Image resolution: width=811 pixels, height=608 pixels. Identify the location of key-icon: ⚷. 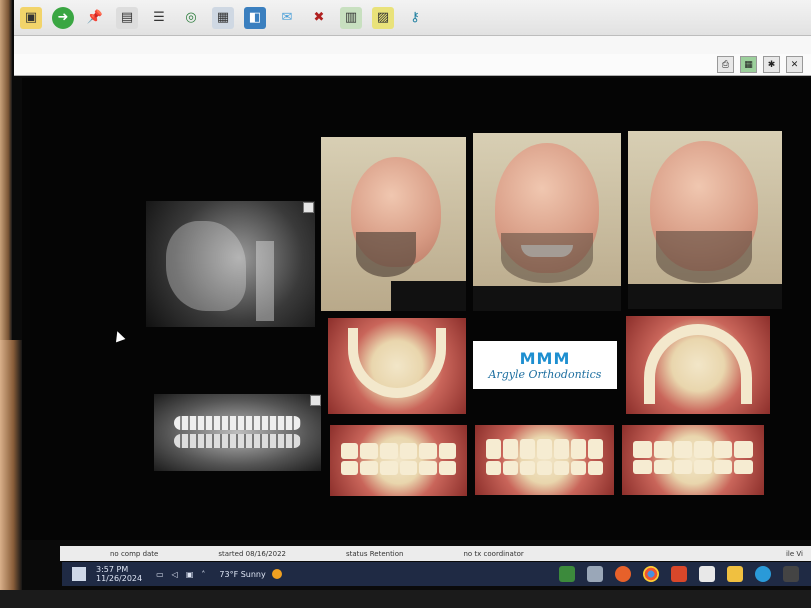
(415, 18).